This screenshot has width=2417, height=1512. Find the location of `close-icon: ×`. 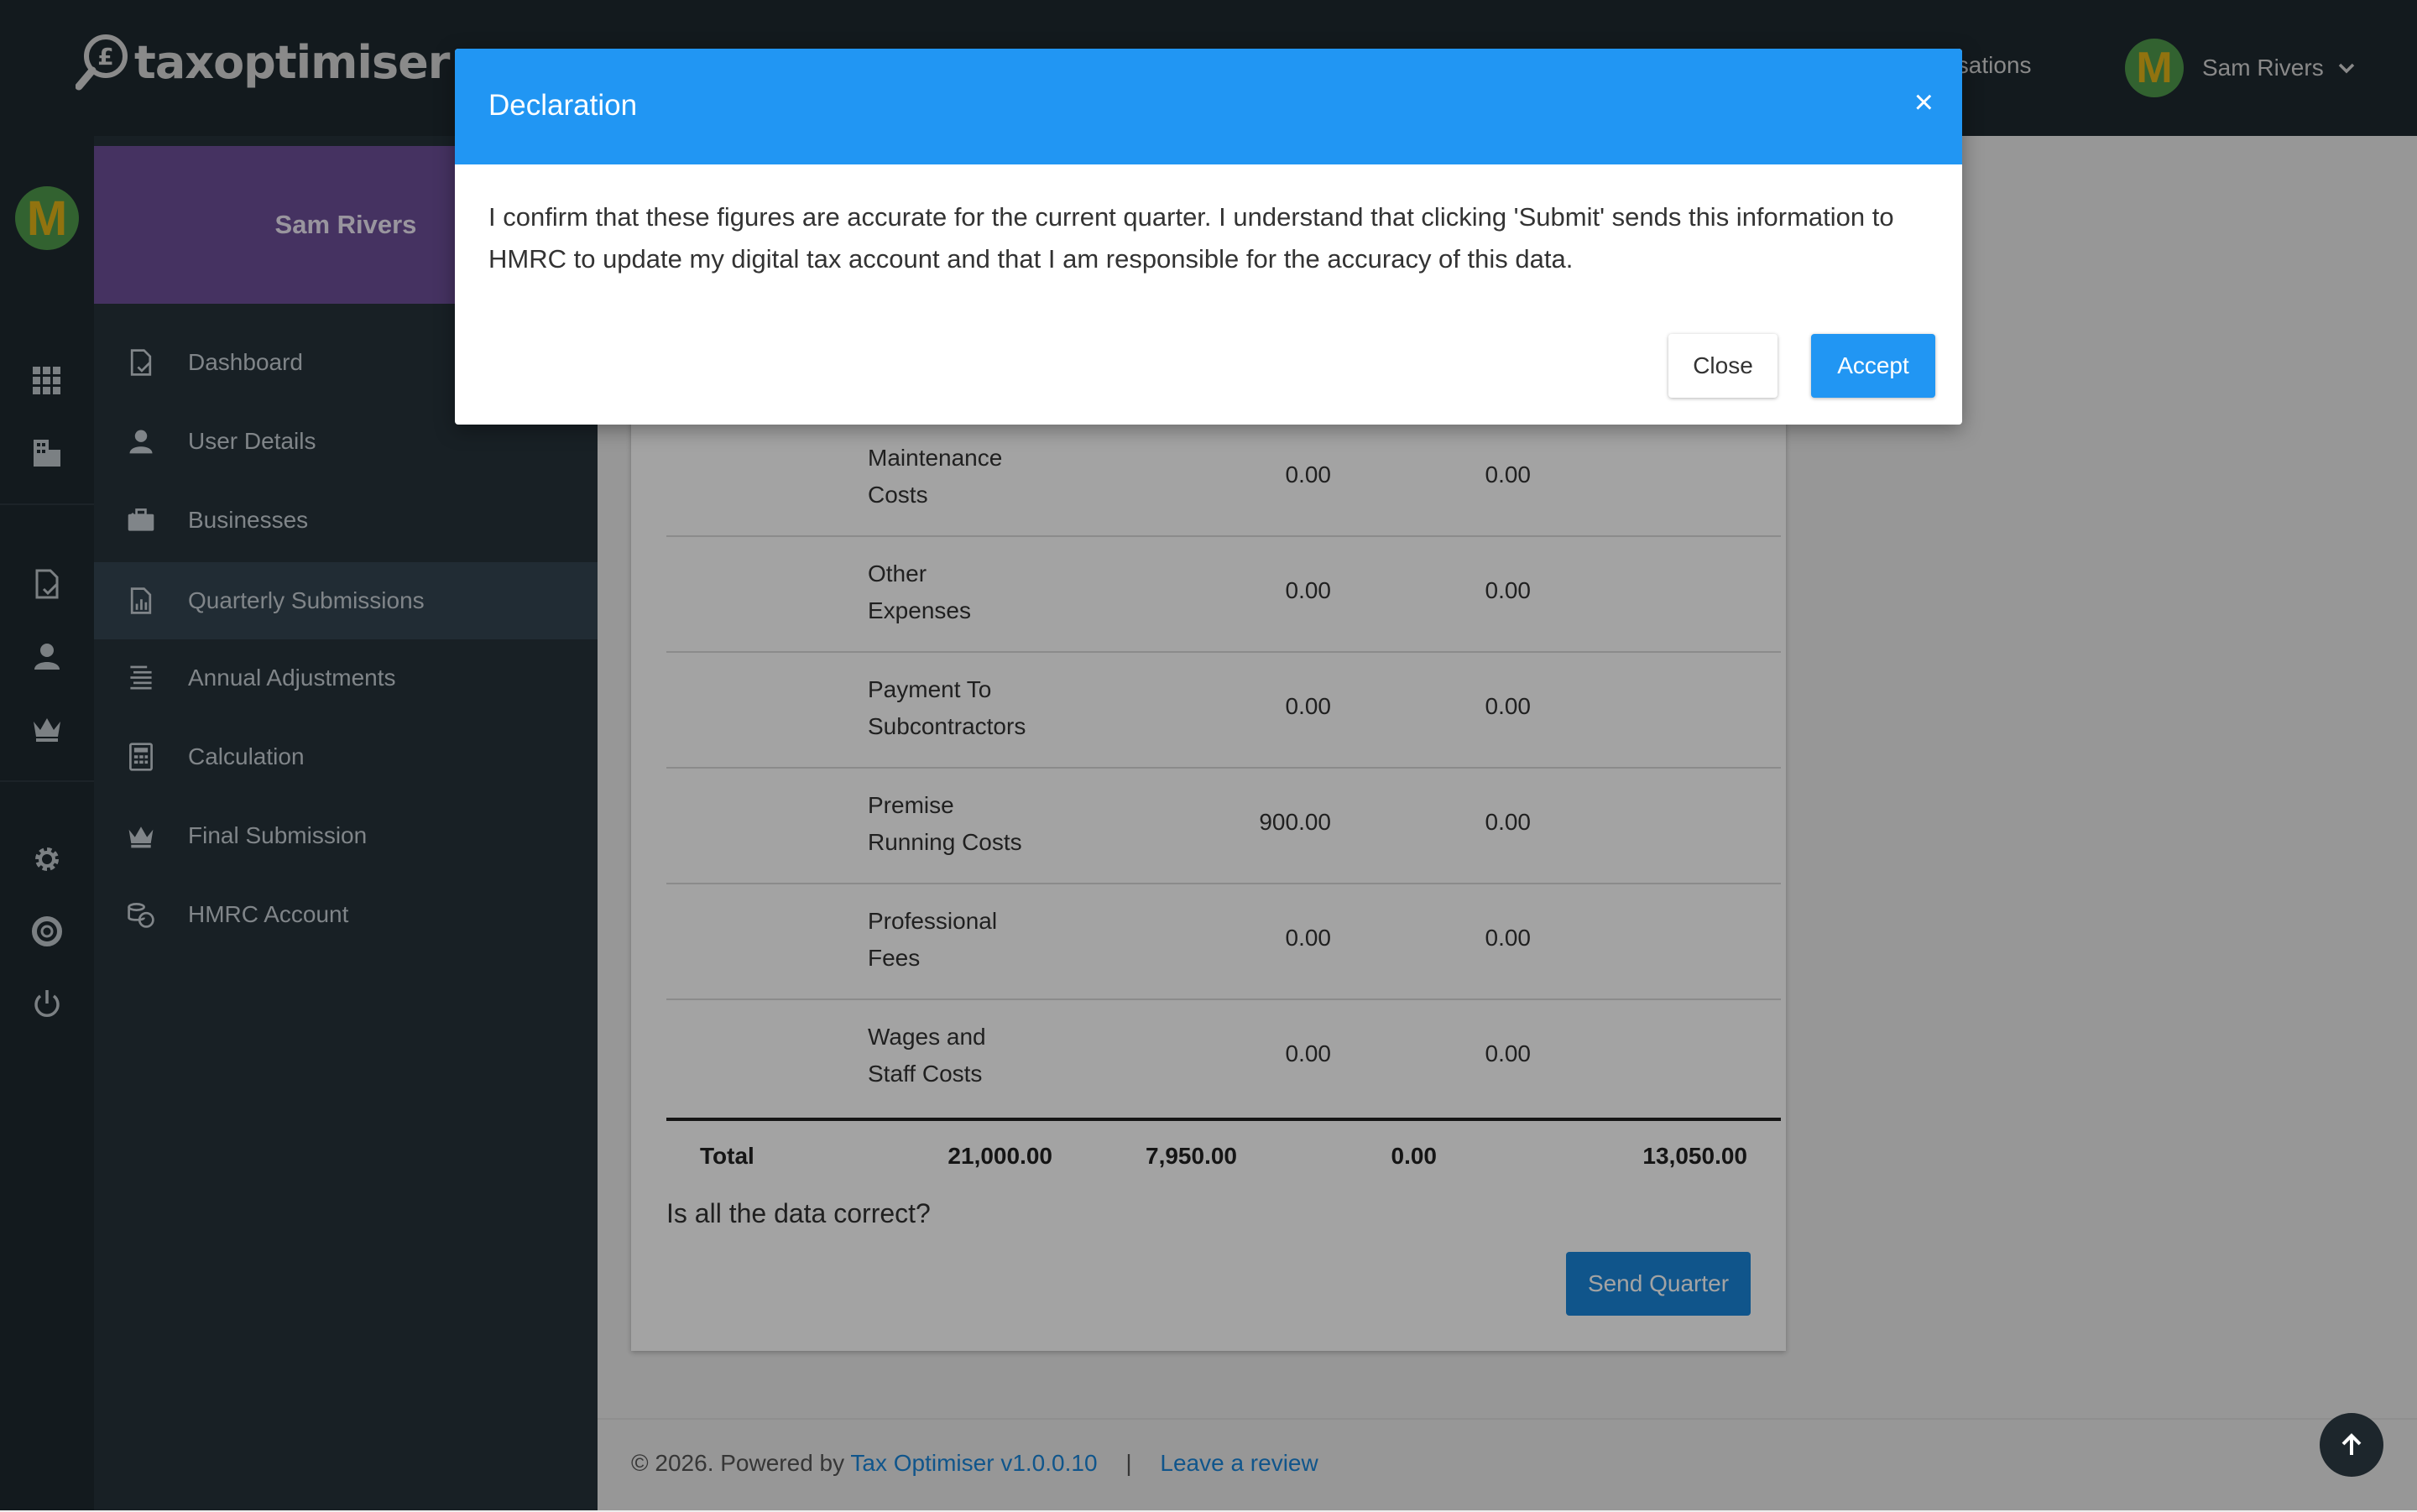

close-icon: × is located at coordinates (1924, 103).